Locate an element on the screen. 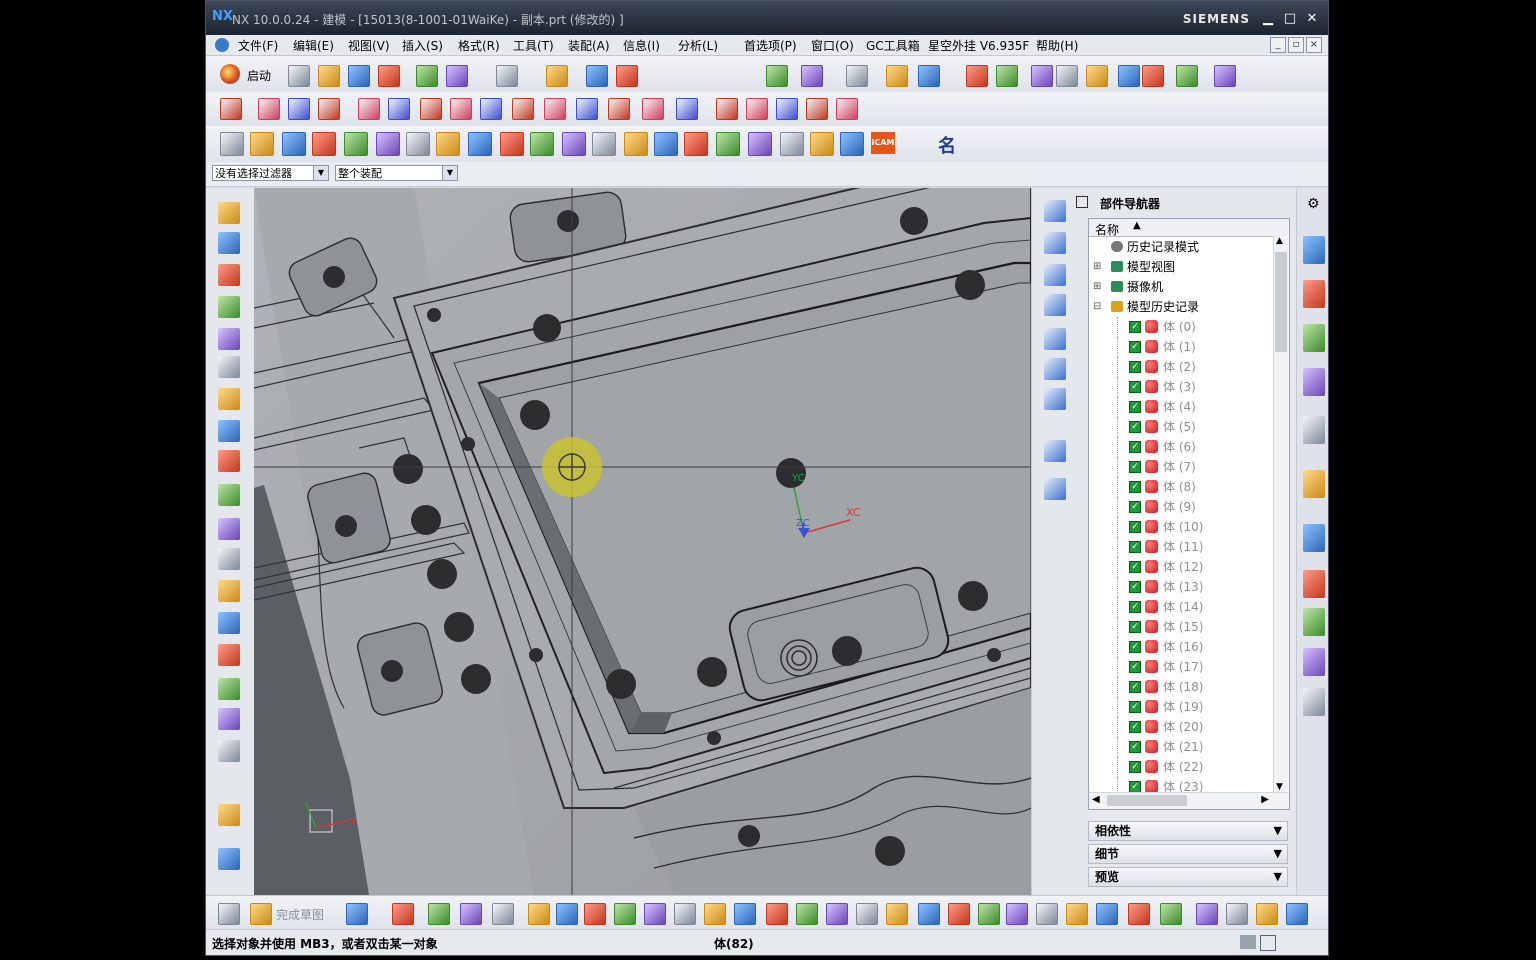  mold-tool-12-icon is located at coordinates (574, 144).